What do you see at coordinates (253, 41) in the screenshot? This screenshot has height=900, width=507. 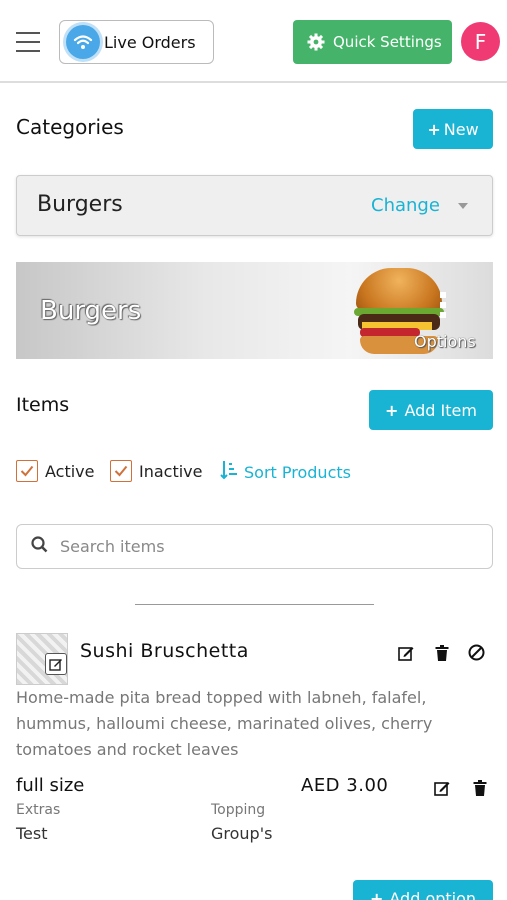 I see `top-bar: Live Orders Quick Settings F` at bounding box center [253, 41].